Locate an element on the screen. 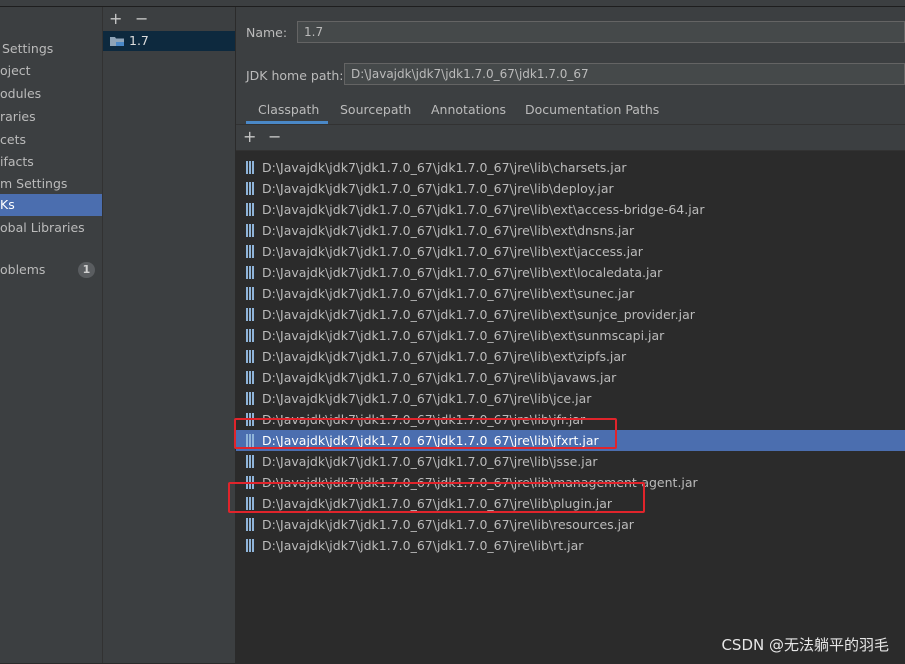 This screenshot has width=905, height=664. nav-item-libraries: raries is located at coordinates (51, 117).